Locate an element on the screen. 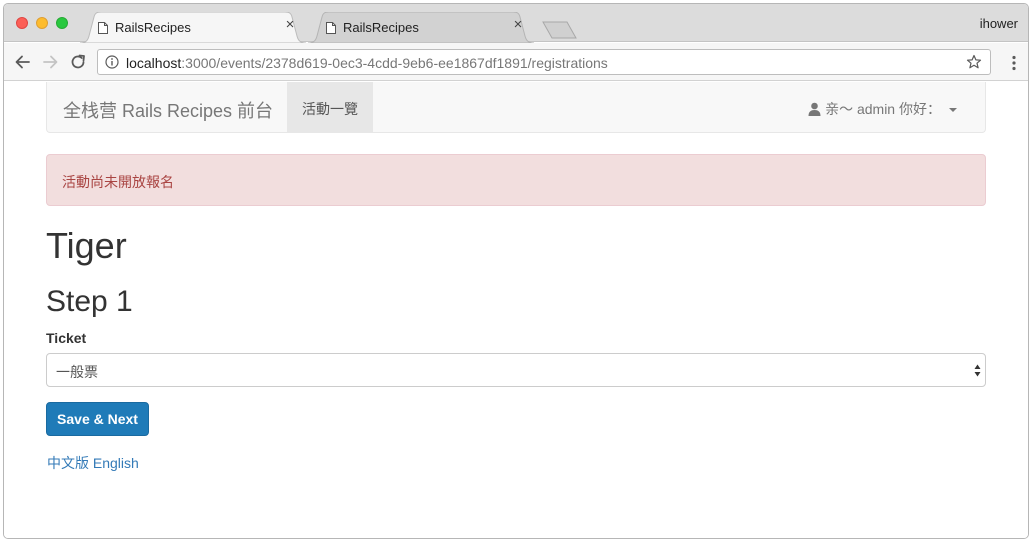 This screenshot has width=1032, height=541. event-title: Tiger is located at coordinates (86, 245).